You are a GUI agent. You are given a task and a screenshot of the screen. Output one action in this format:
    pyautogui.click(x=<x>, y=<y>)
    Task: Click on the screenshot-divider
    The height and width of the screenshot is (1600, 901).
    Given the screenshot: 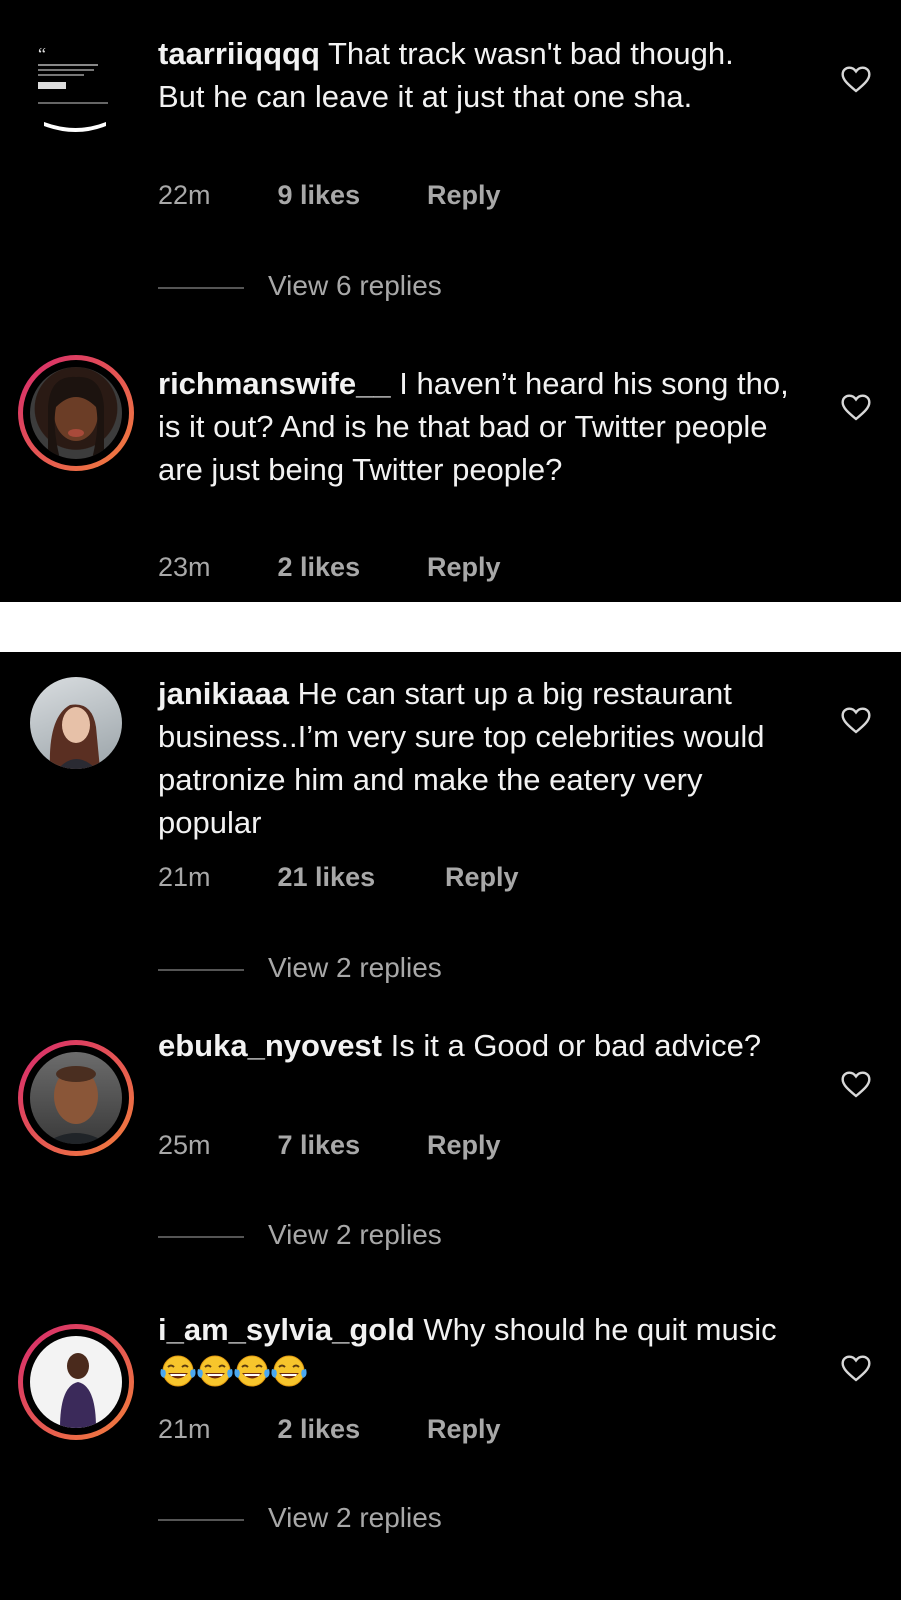 What is the action you would take?
    pyautogui.click(x=450, y=627)
    